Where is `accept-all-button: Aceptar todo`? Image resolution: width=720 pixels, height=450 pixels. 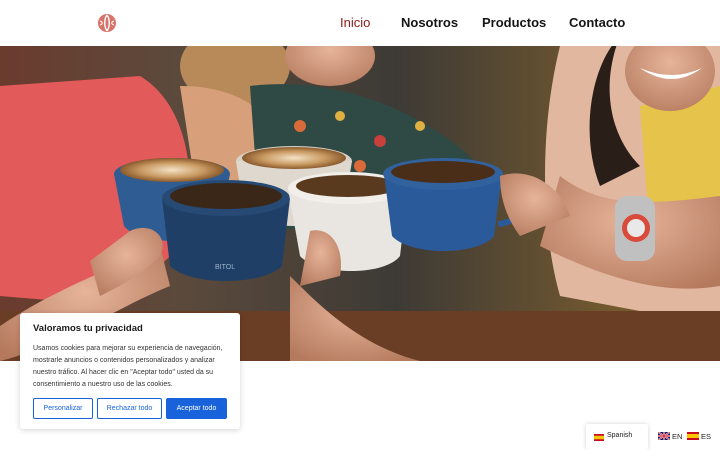 accept-all-button: Aceptar todo is located at coordinates (196, 408).